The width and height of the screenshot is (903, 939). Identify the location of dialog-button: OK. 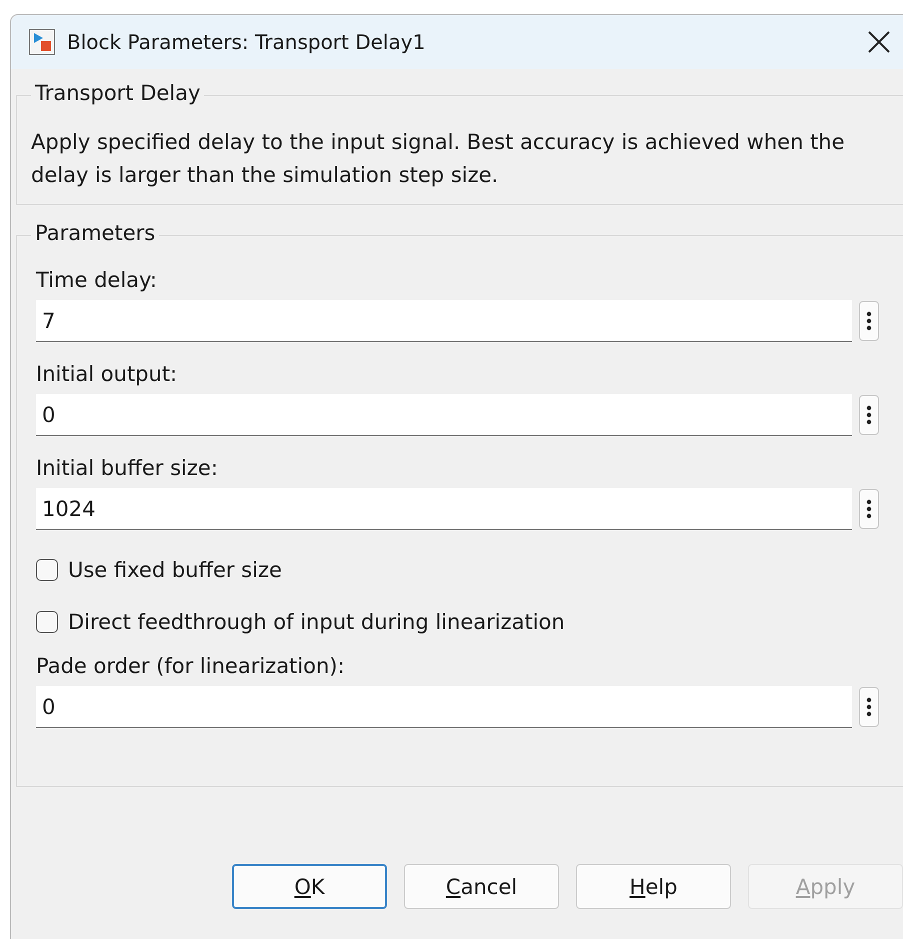
(309, 886).